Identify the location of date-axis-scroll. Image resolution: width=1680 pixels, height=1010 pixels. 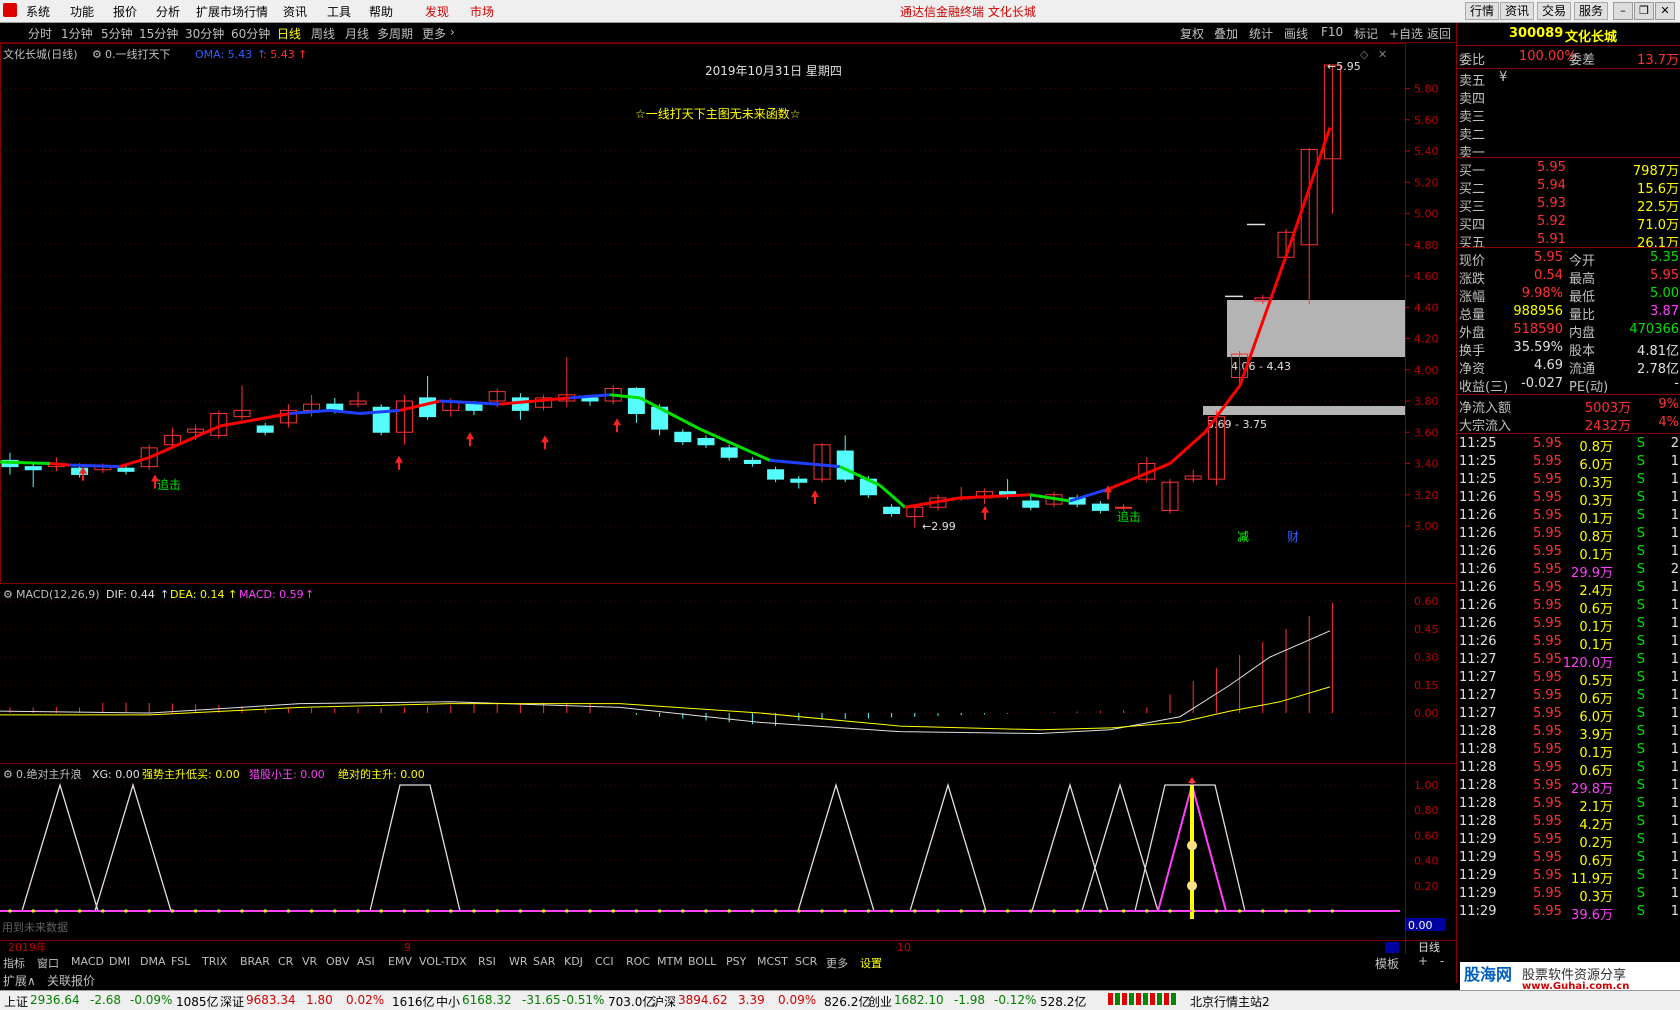
(1392, 947).